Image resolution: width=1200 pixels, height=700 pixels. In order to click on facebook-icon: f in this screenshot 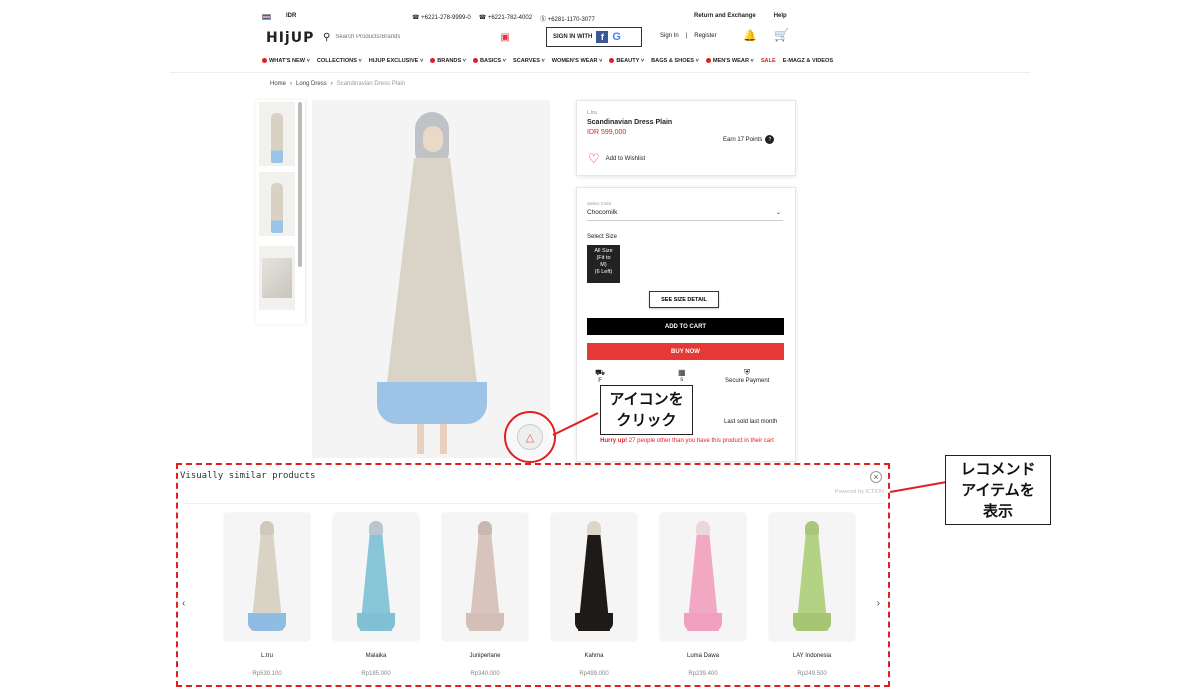, I will do `click(602, 37)`.